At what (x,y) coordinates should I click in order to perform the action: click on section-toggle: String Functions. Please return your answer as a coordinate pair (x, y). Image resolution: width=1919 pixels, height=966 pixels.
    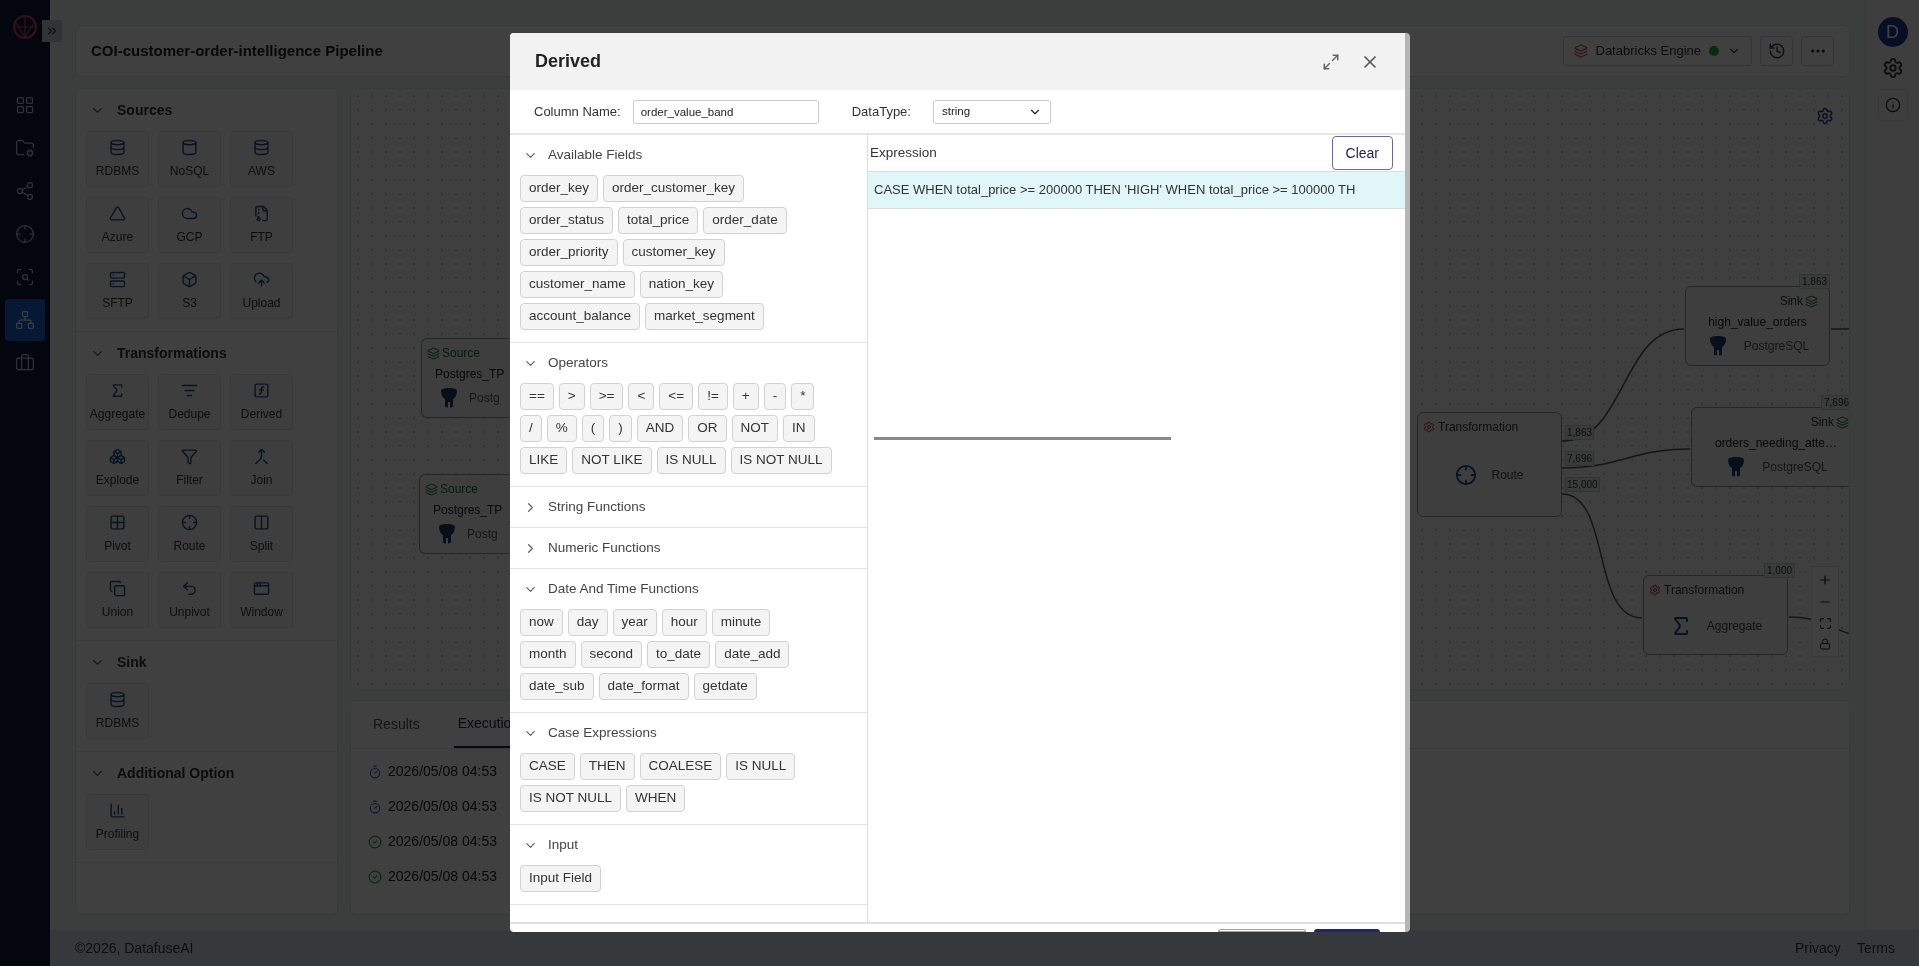
    Looking at the image, I should click on (688, 507).